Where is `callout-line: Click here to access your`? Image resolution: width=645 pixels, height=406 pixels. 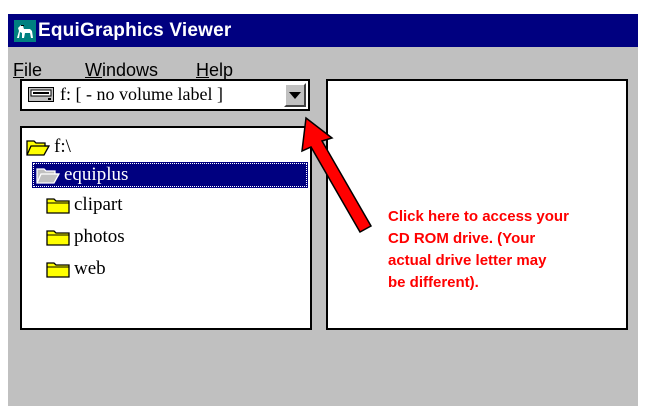
callout-line: Click here to access your is located at coordinates (478, 216).